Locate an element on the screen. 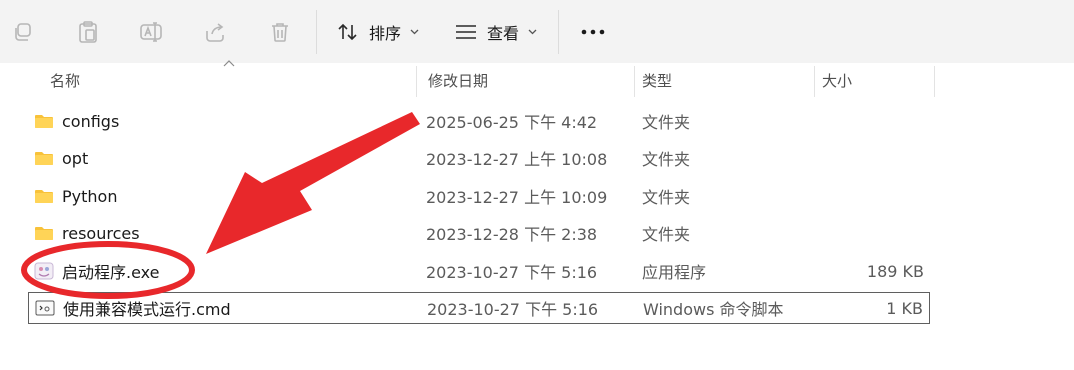  copy-button is located at coordinates (23, 32).